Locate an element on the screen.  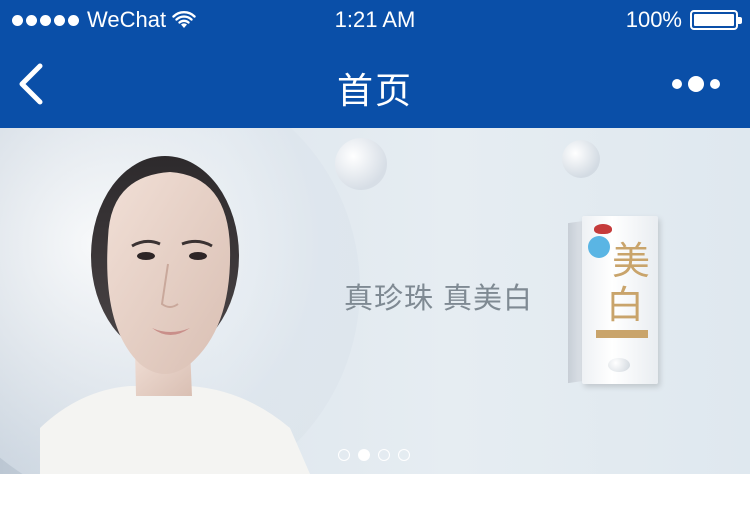
more-options-button is located at coordinates (700, 84).